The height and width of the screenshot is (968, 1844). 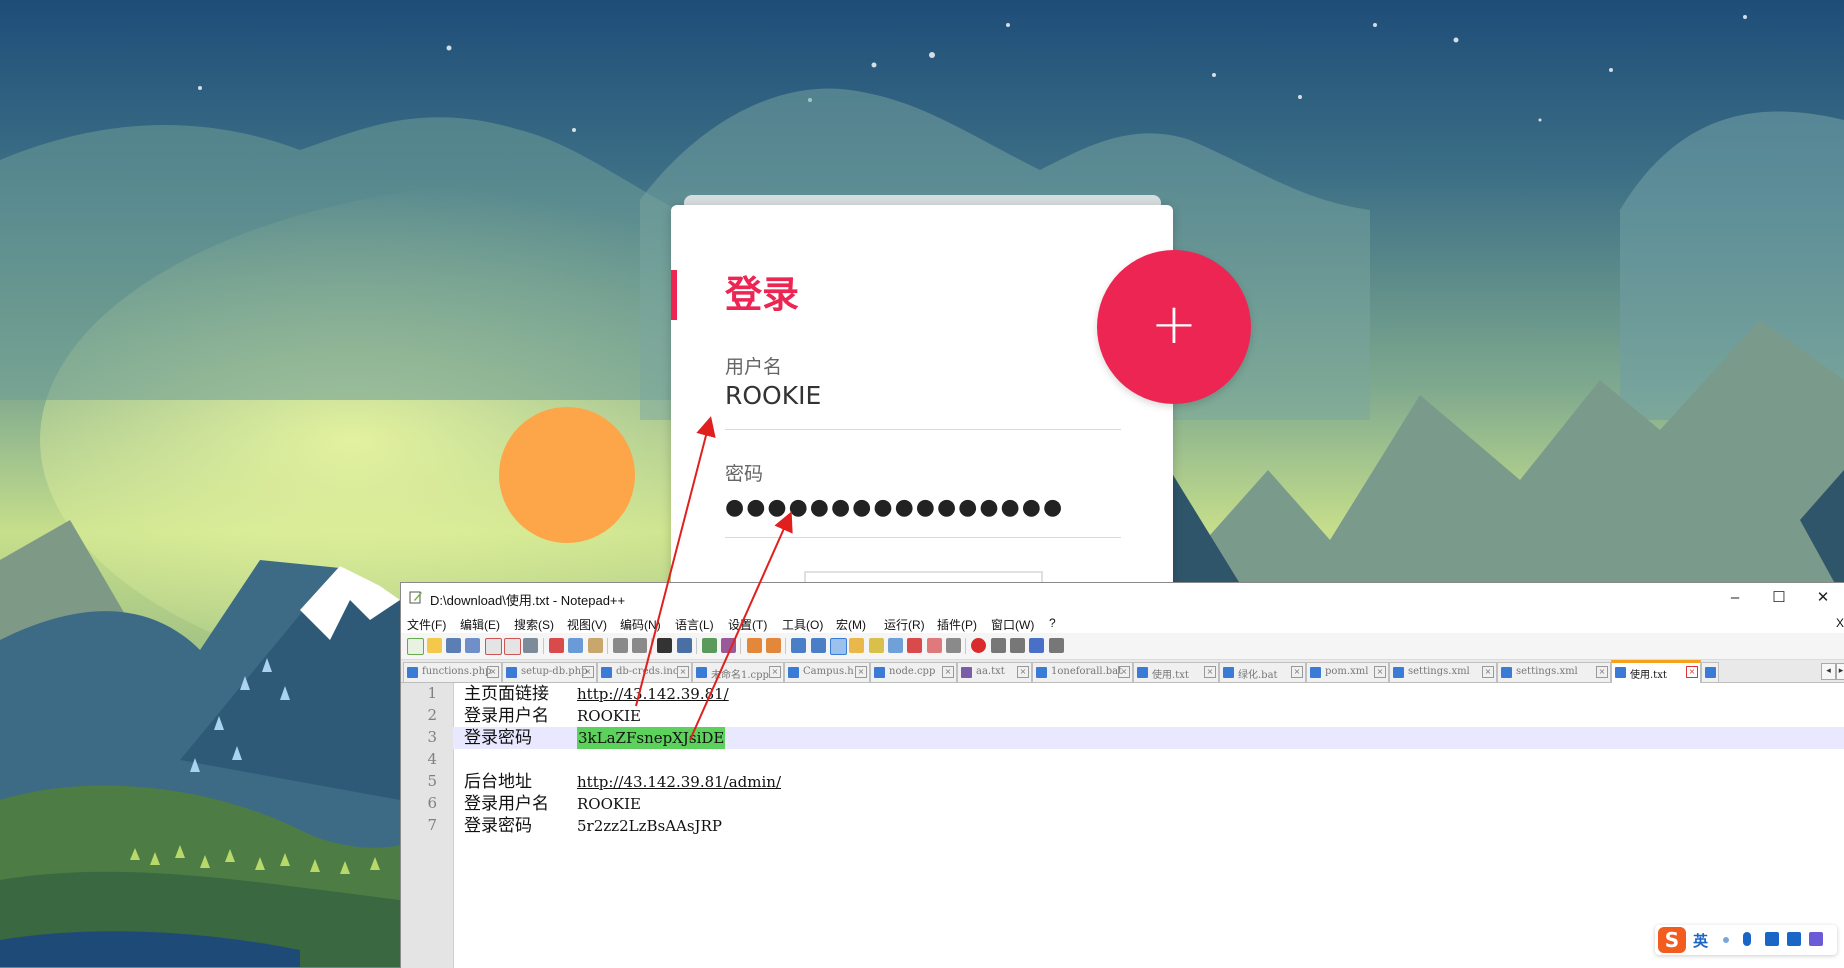 What do you see at coordinates (1840, 623) in the screenshot?
I see `menu-close-doc: X` at bounding box center [1840, 623].